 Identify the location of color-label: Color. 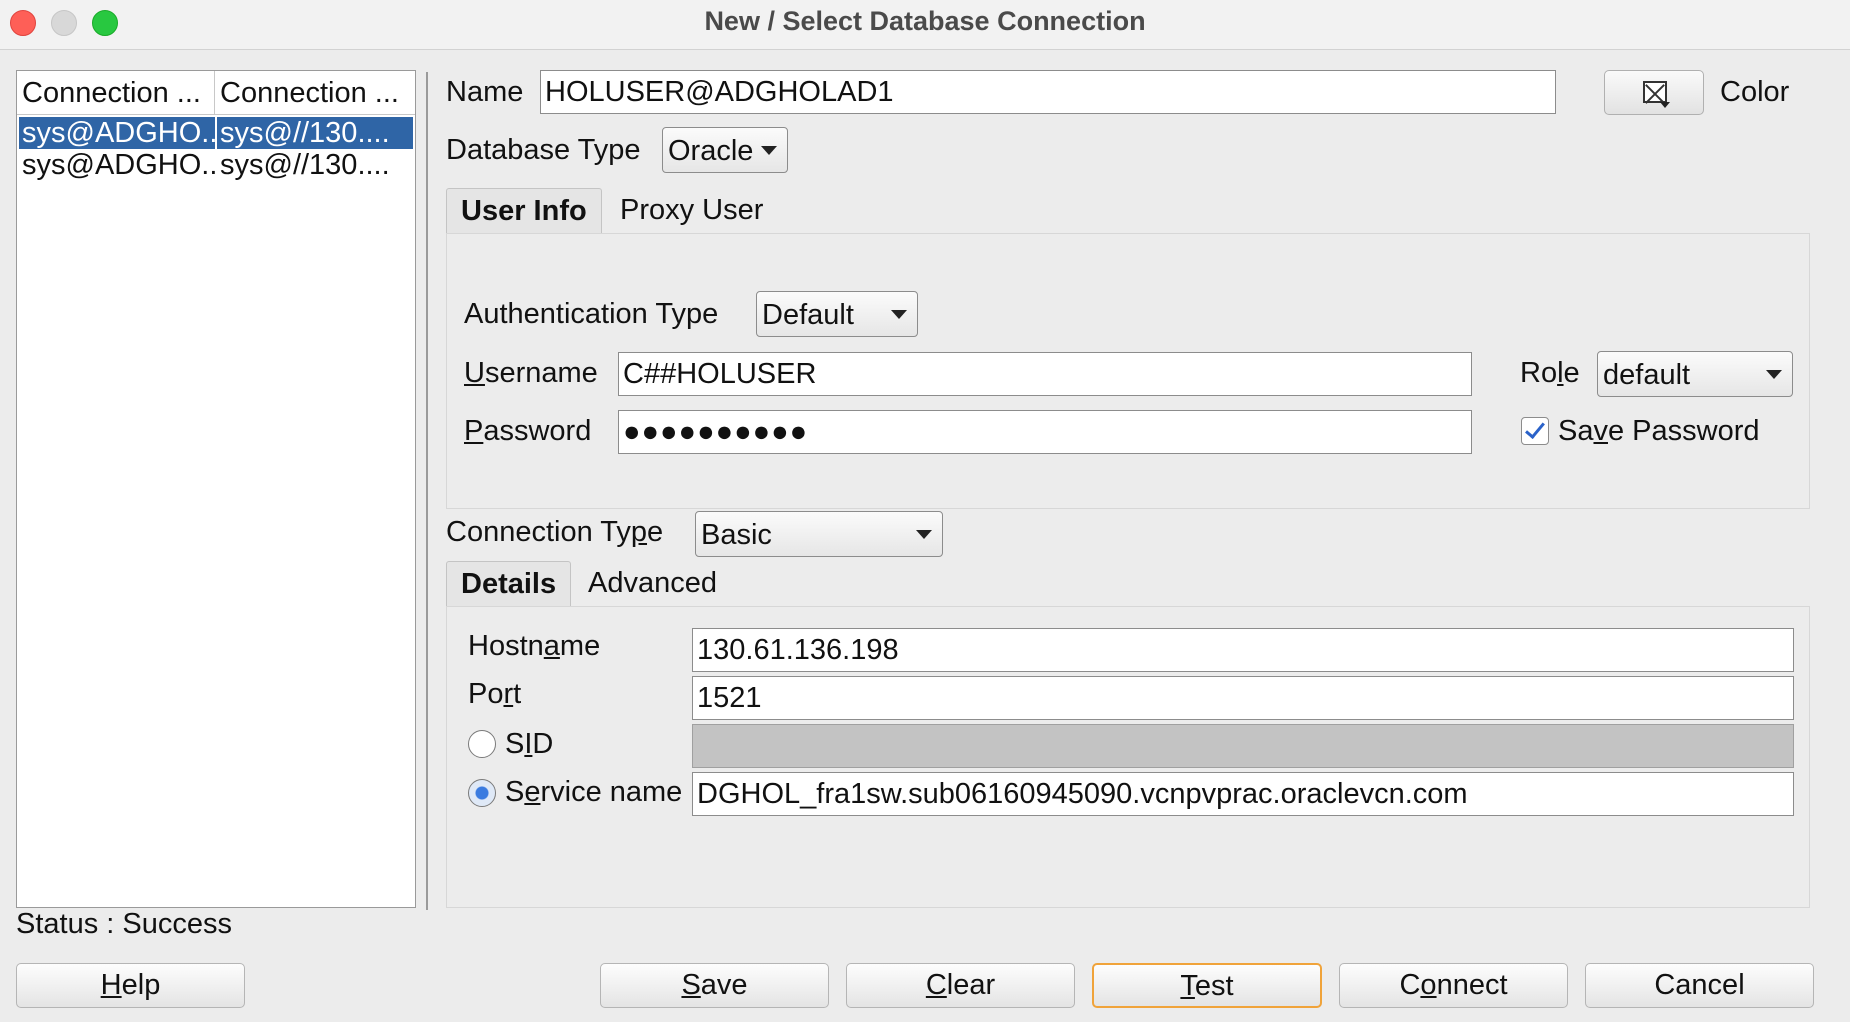
(1755, 92).